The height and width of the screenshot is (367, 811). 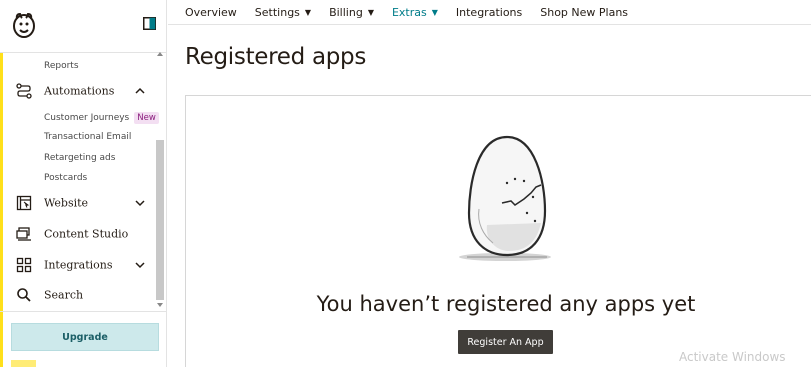 I want to click on sidebar-item-label: Integrations, so click(x=78, y=265).